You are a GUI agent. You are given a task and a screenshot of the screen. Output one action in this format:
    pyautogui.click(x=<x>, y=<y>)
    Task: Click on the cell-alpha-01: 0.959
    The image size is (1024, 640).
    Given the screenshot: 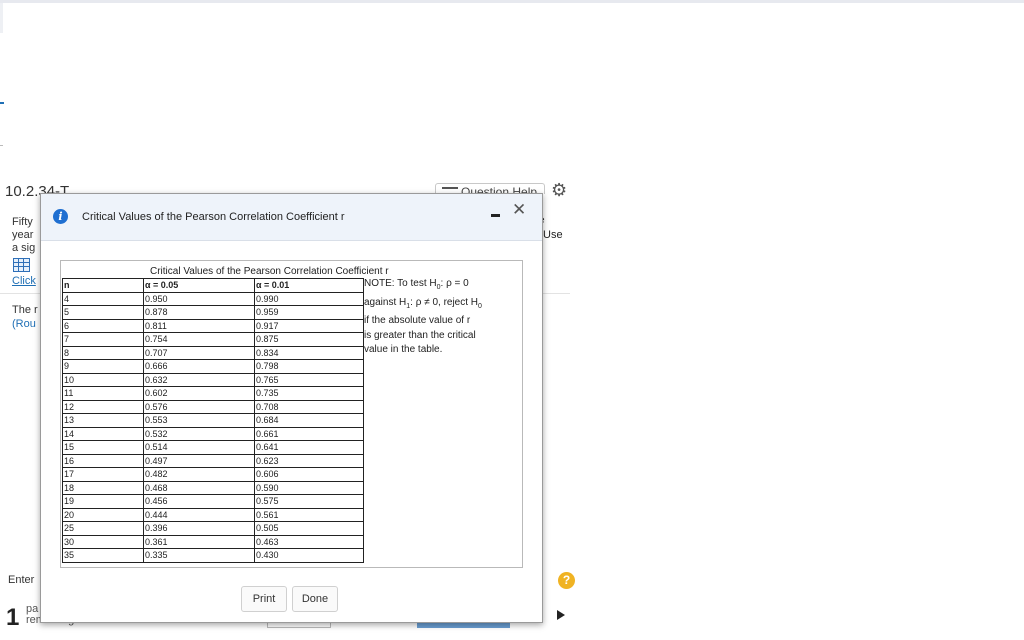 What is the action you would take?
    pyautogui.click(x=309, y=312)
    